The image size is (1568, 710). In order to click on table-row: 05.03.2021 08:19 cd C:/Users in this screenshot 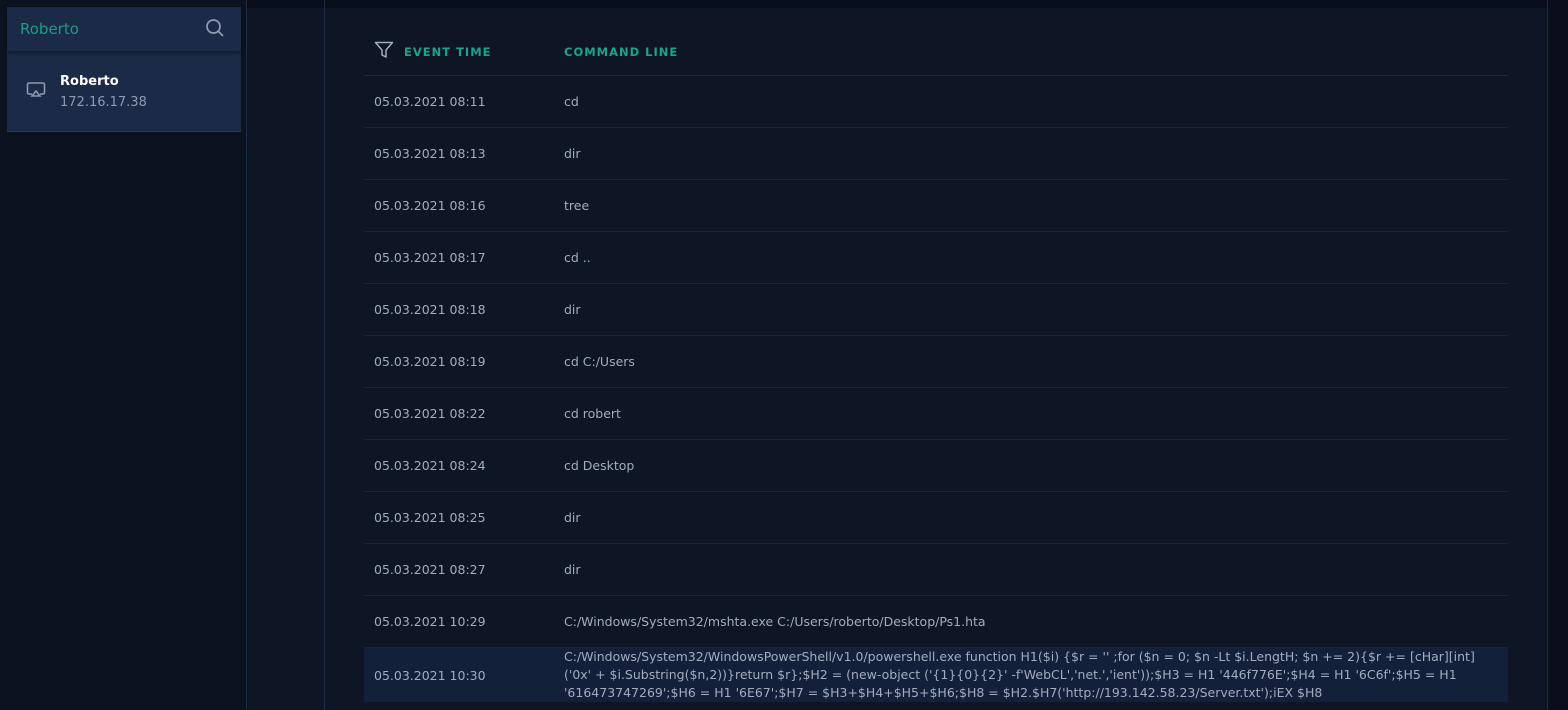, I will do `click(936, 362)`.